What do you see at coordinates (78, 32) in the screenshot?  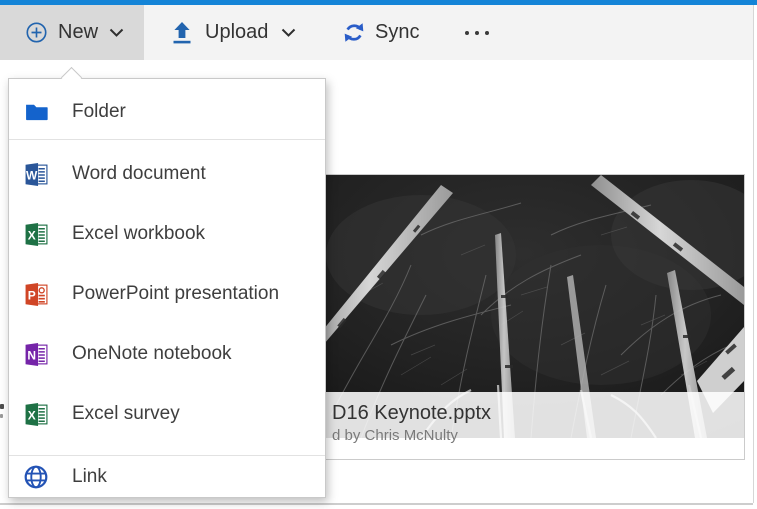 I see `new-button-label: New` at bounding box center [78, 32].